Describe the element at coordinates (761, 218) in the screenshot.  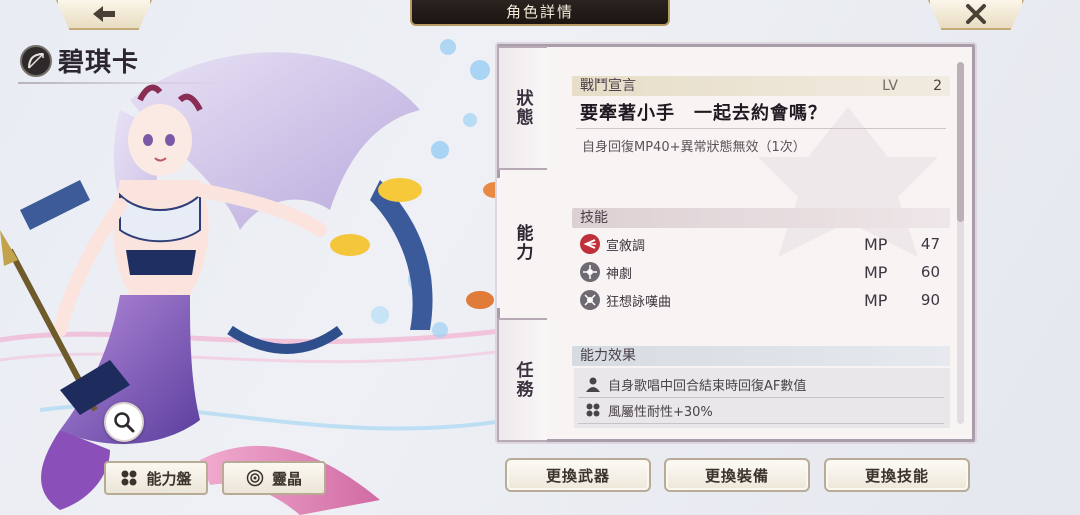
I see `skills-header: 技能` at that location.